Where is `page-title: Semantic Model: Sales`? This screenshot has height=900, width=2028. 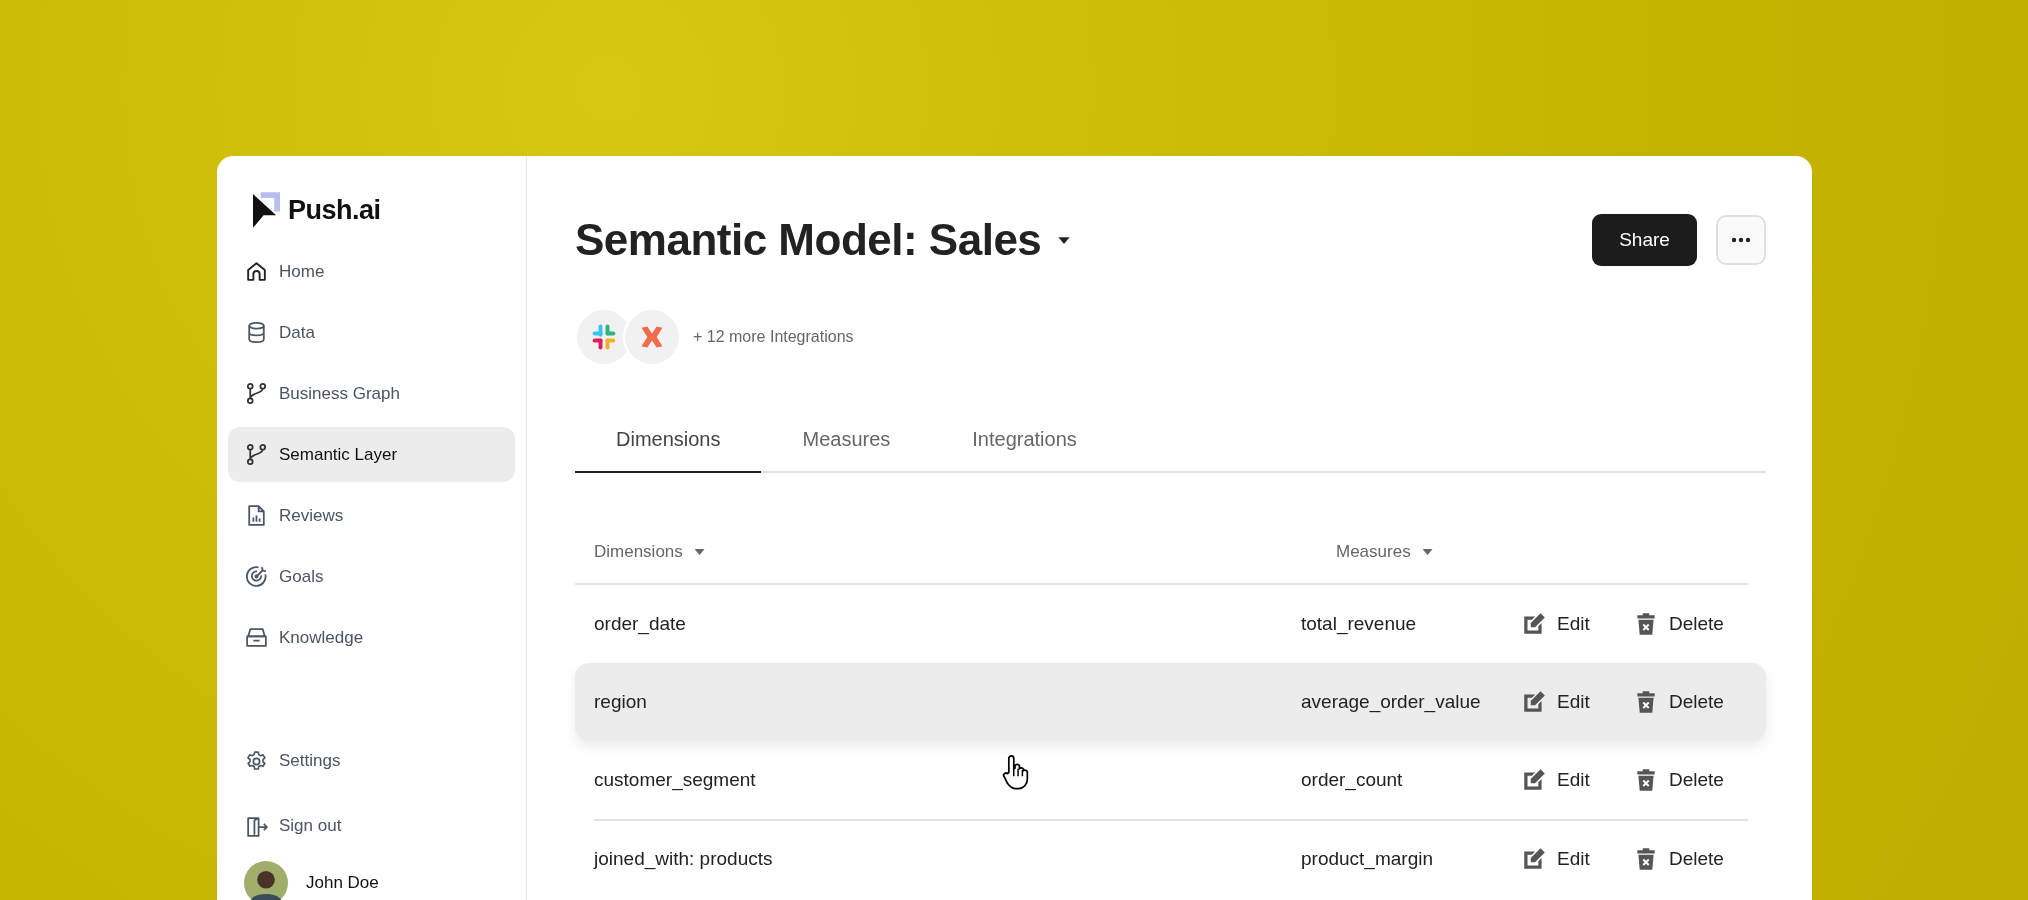
page-title: Semantic Model: Sales is located at coordinates (808, 240).